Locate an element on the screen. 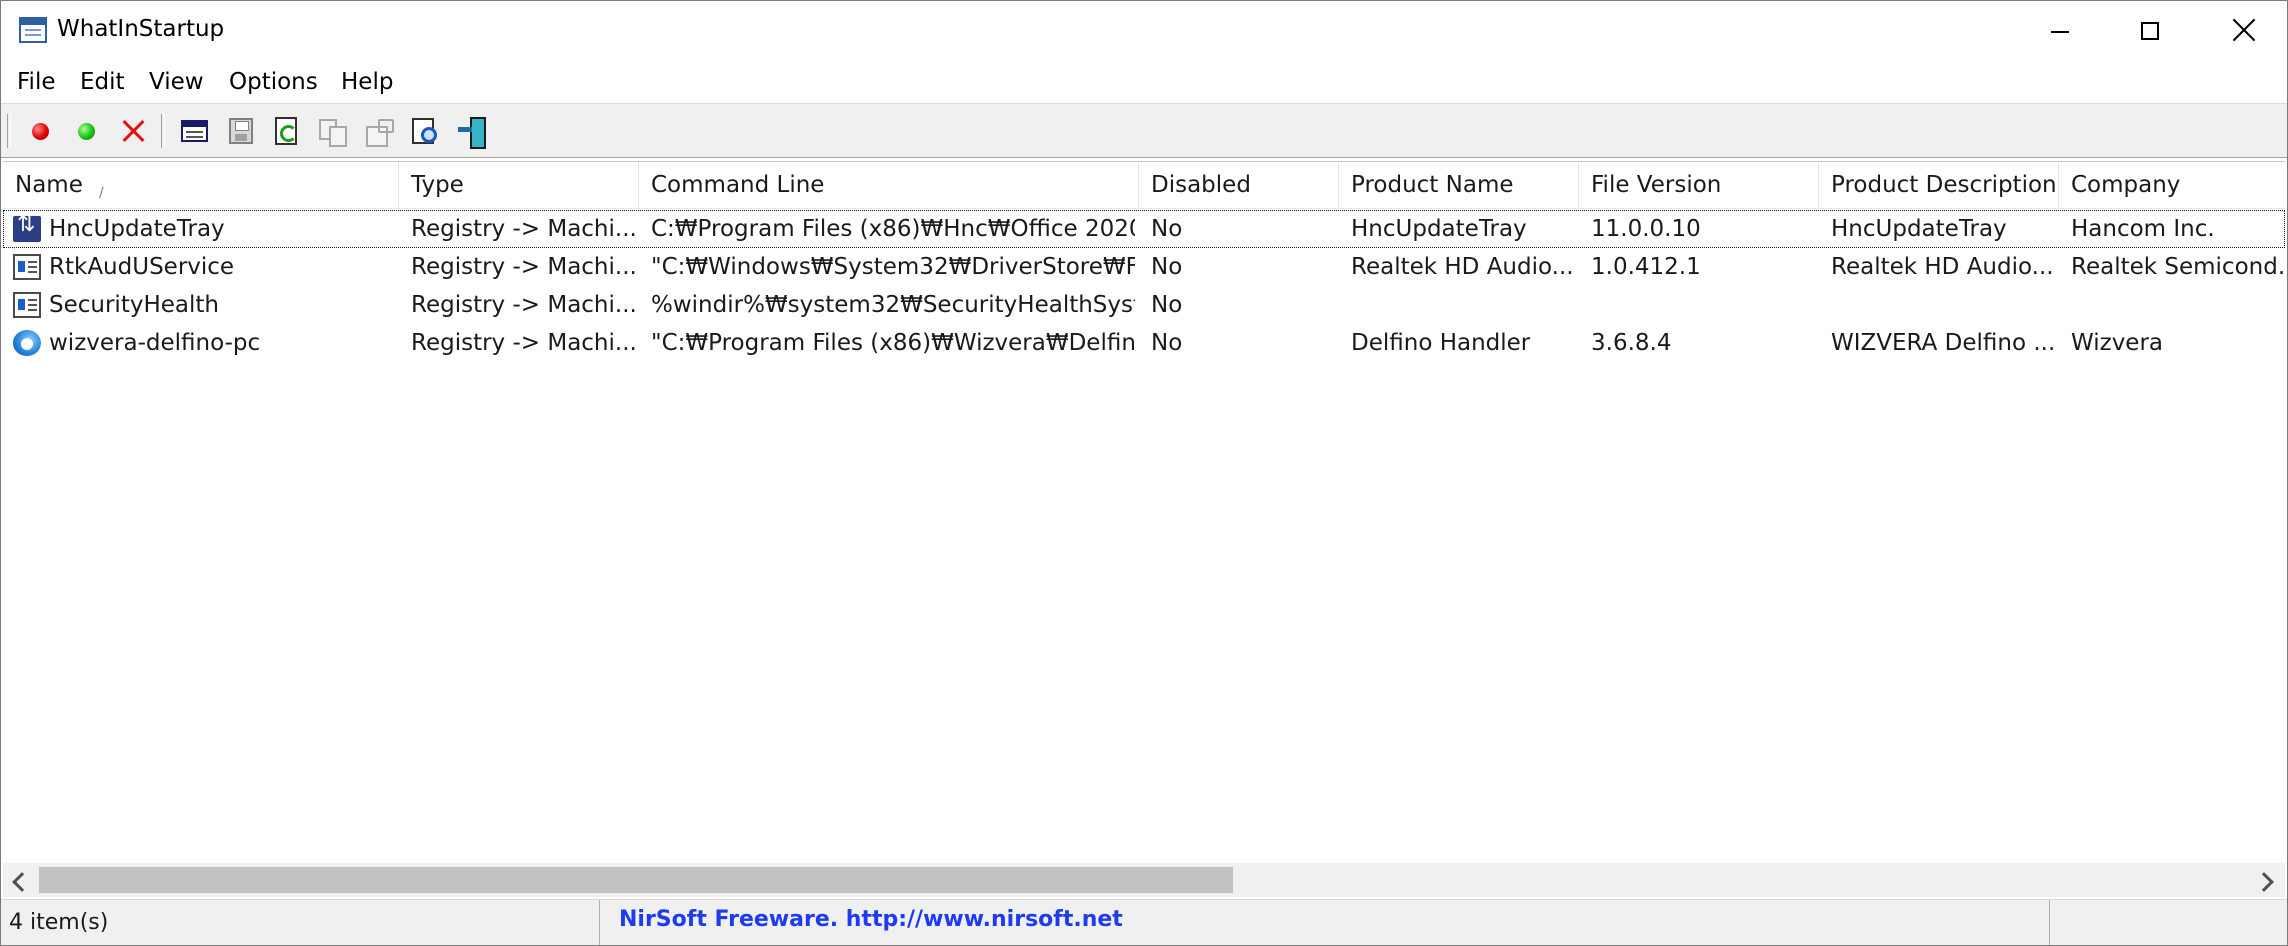 This screenshot has height=946, width=2288. column-header-name-label: Name is located at coordinates (49, 185).